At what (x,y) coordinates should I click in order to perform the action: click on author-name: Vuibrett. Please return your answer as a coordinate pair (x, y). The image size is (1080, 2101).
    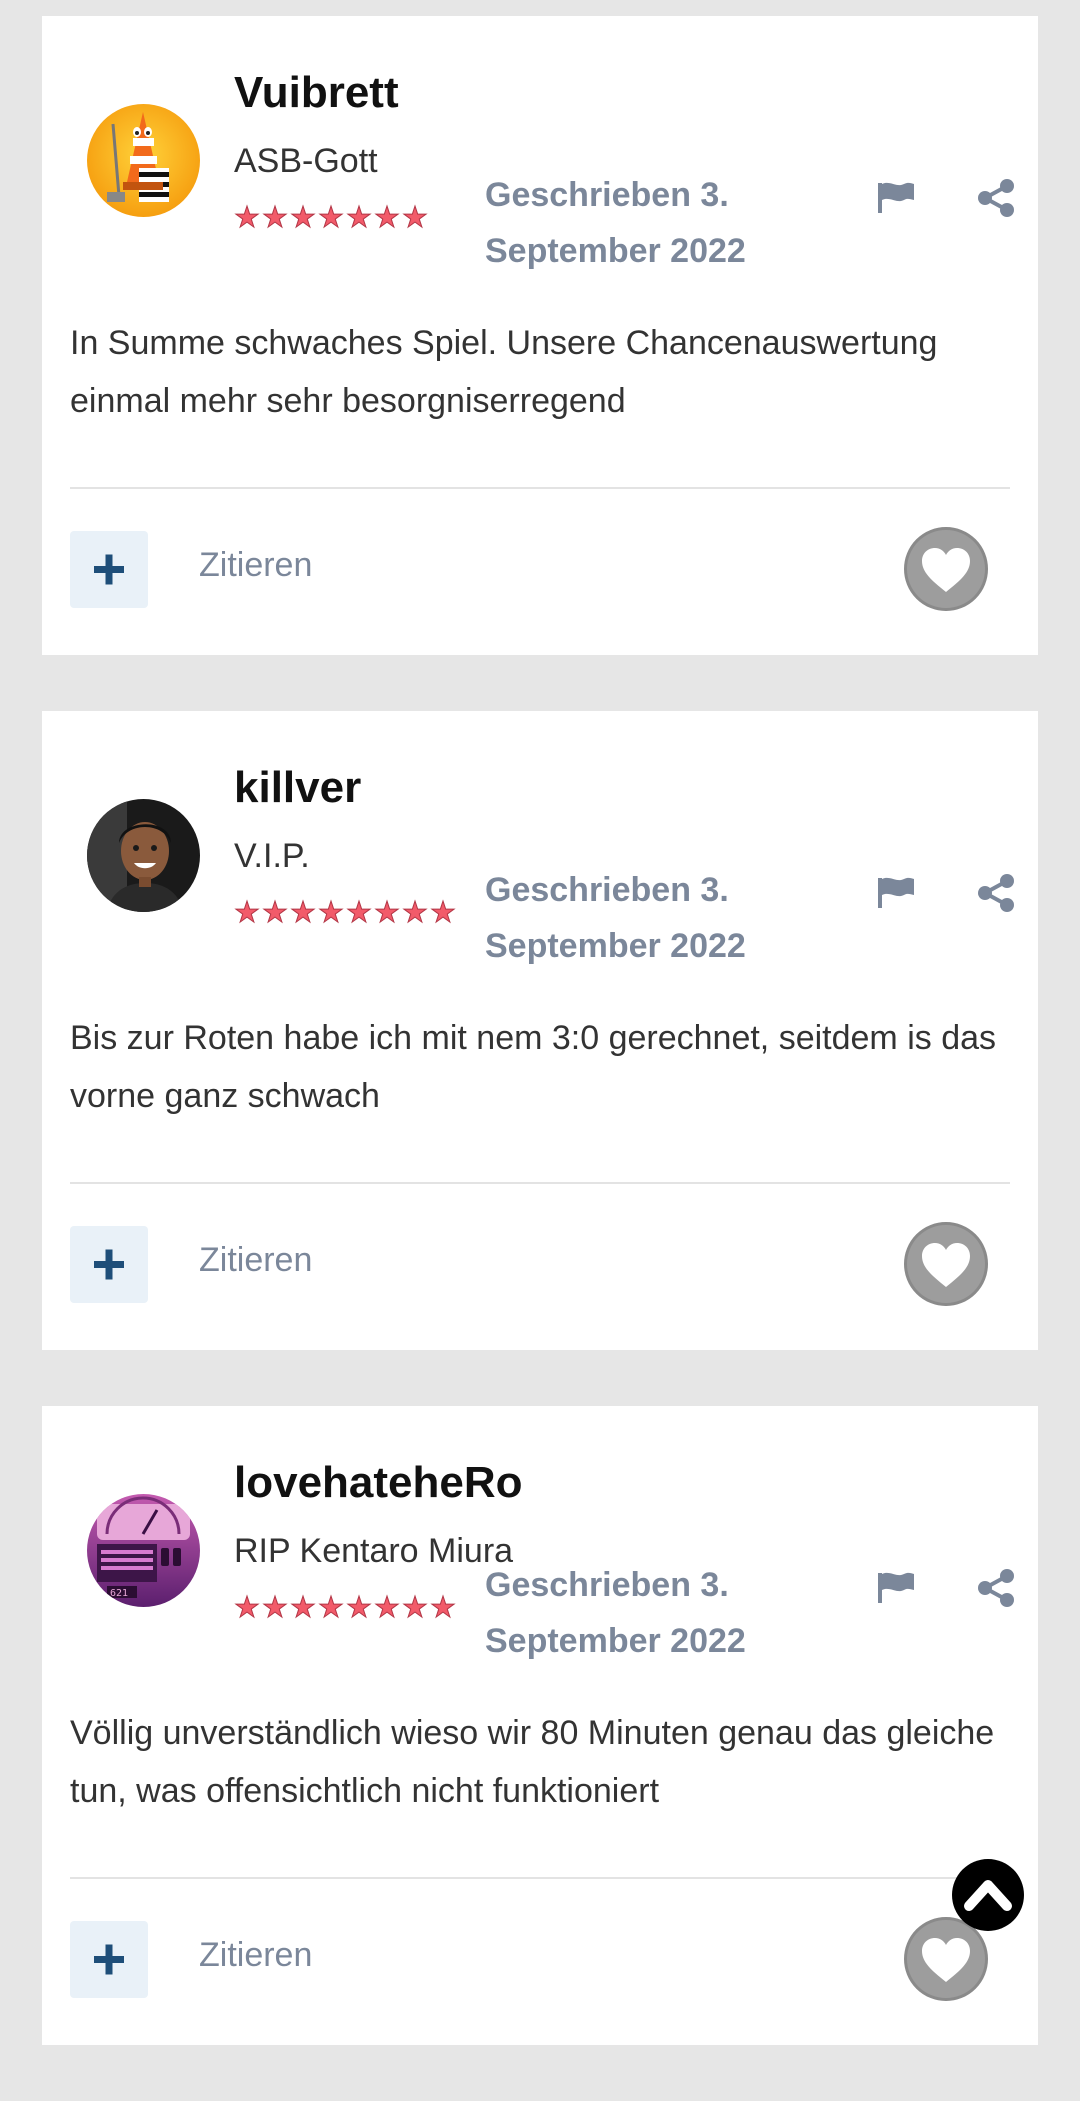
    Looking at the image, I should click on (316, 93).